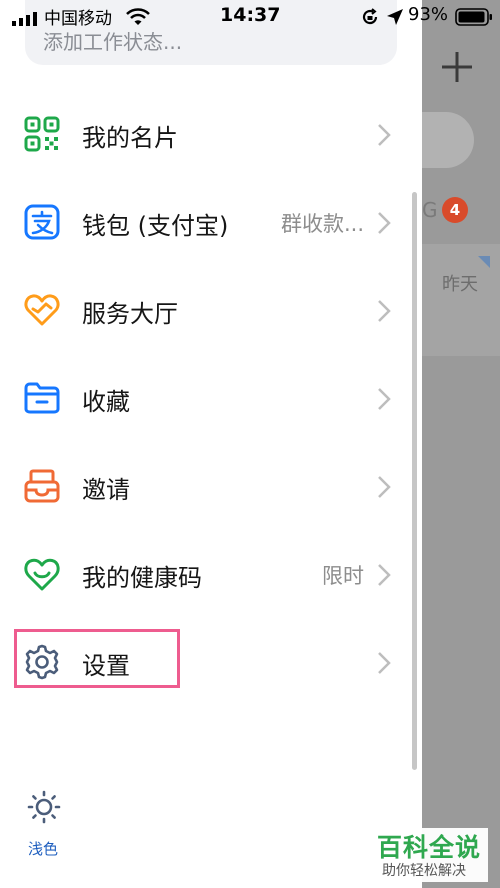  What do you see at coordinates (43, 849) in the screenshot?
I see `theme-label: 浅色` at bounding box center [43, 849].